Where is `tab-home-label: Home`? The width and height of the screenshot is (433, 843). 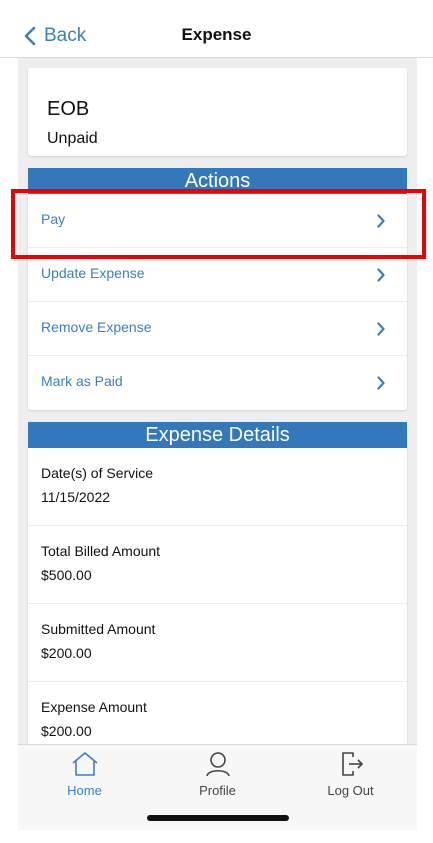 tab-home-label: Home is located at coordinates (84, 790).